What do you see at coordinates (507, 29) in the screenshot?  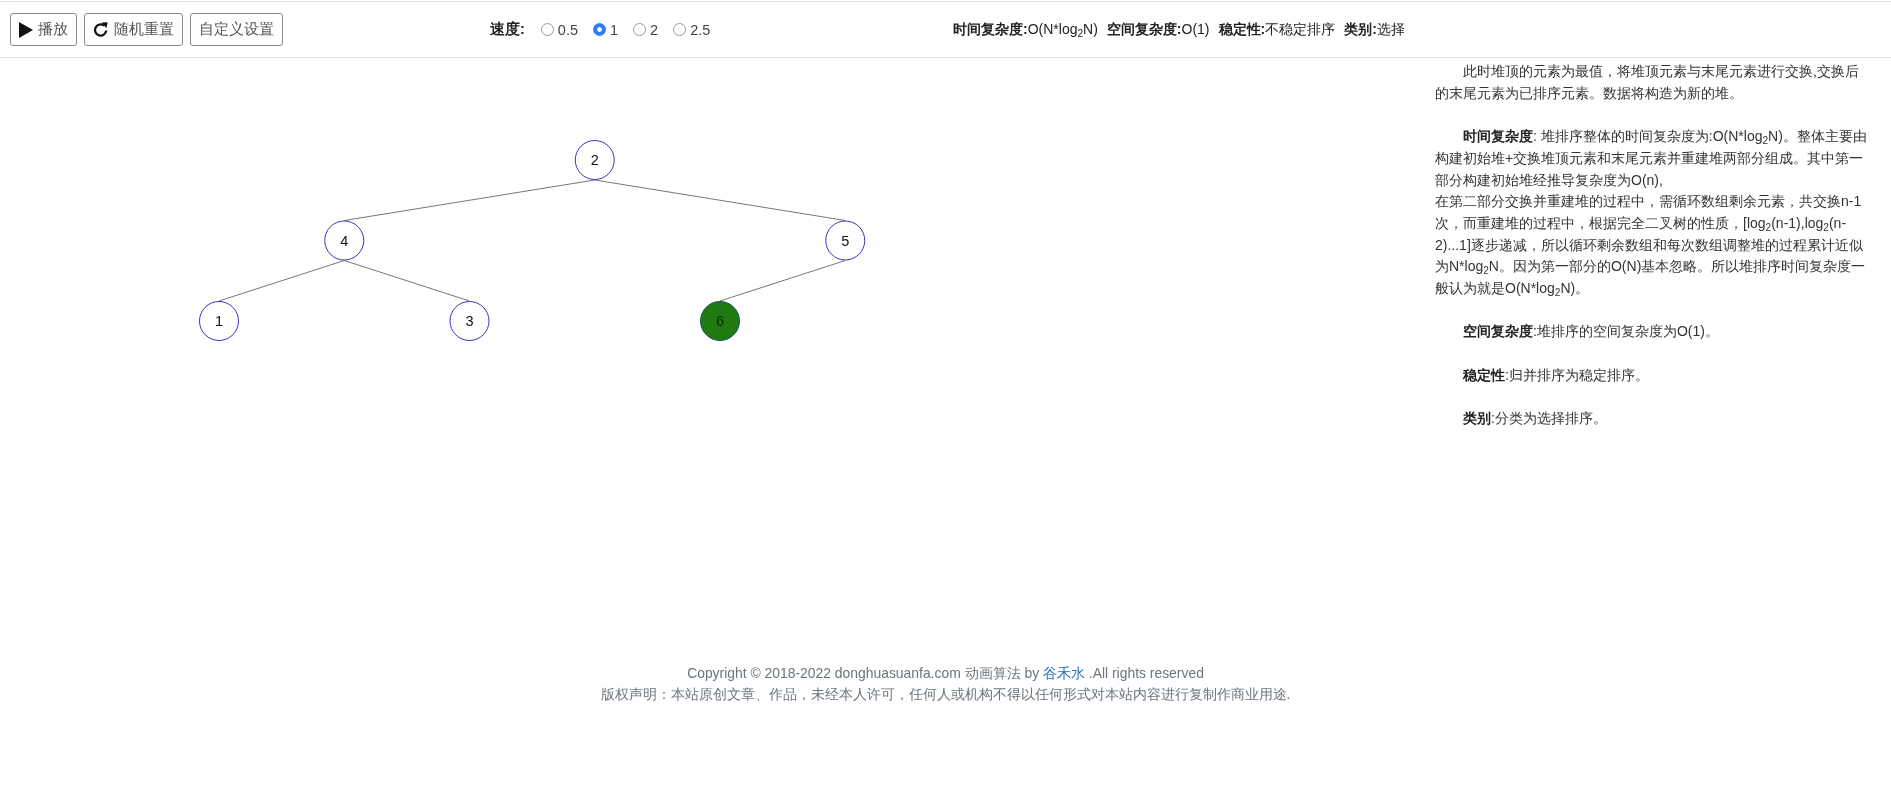 I see `speed-label: 速度:` at bounding box center [507, 29].